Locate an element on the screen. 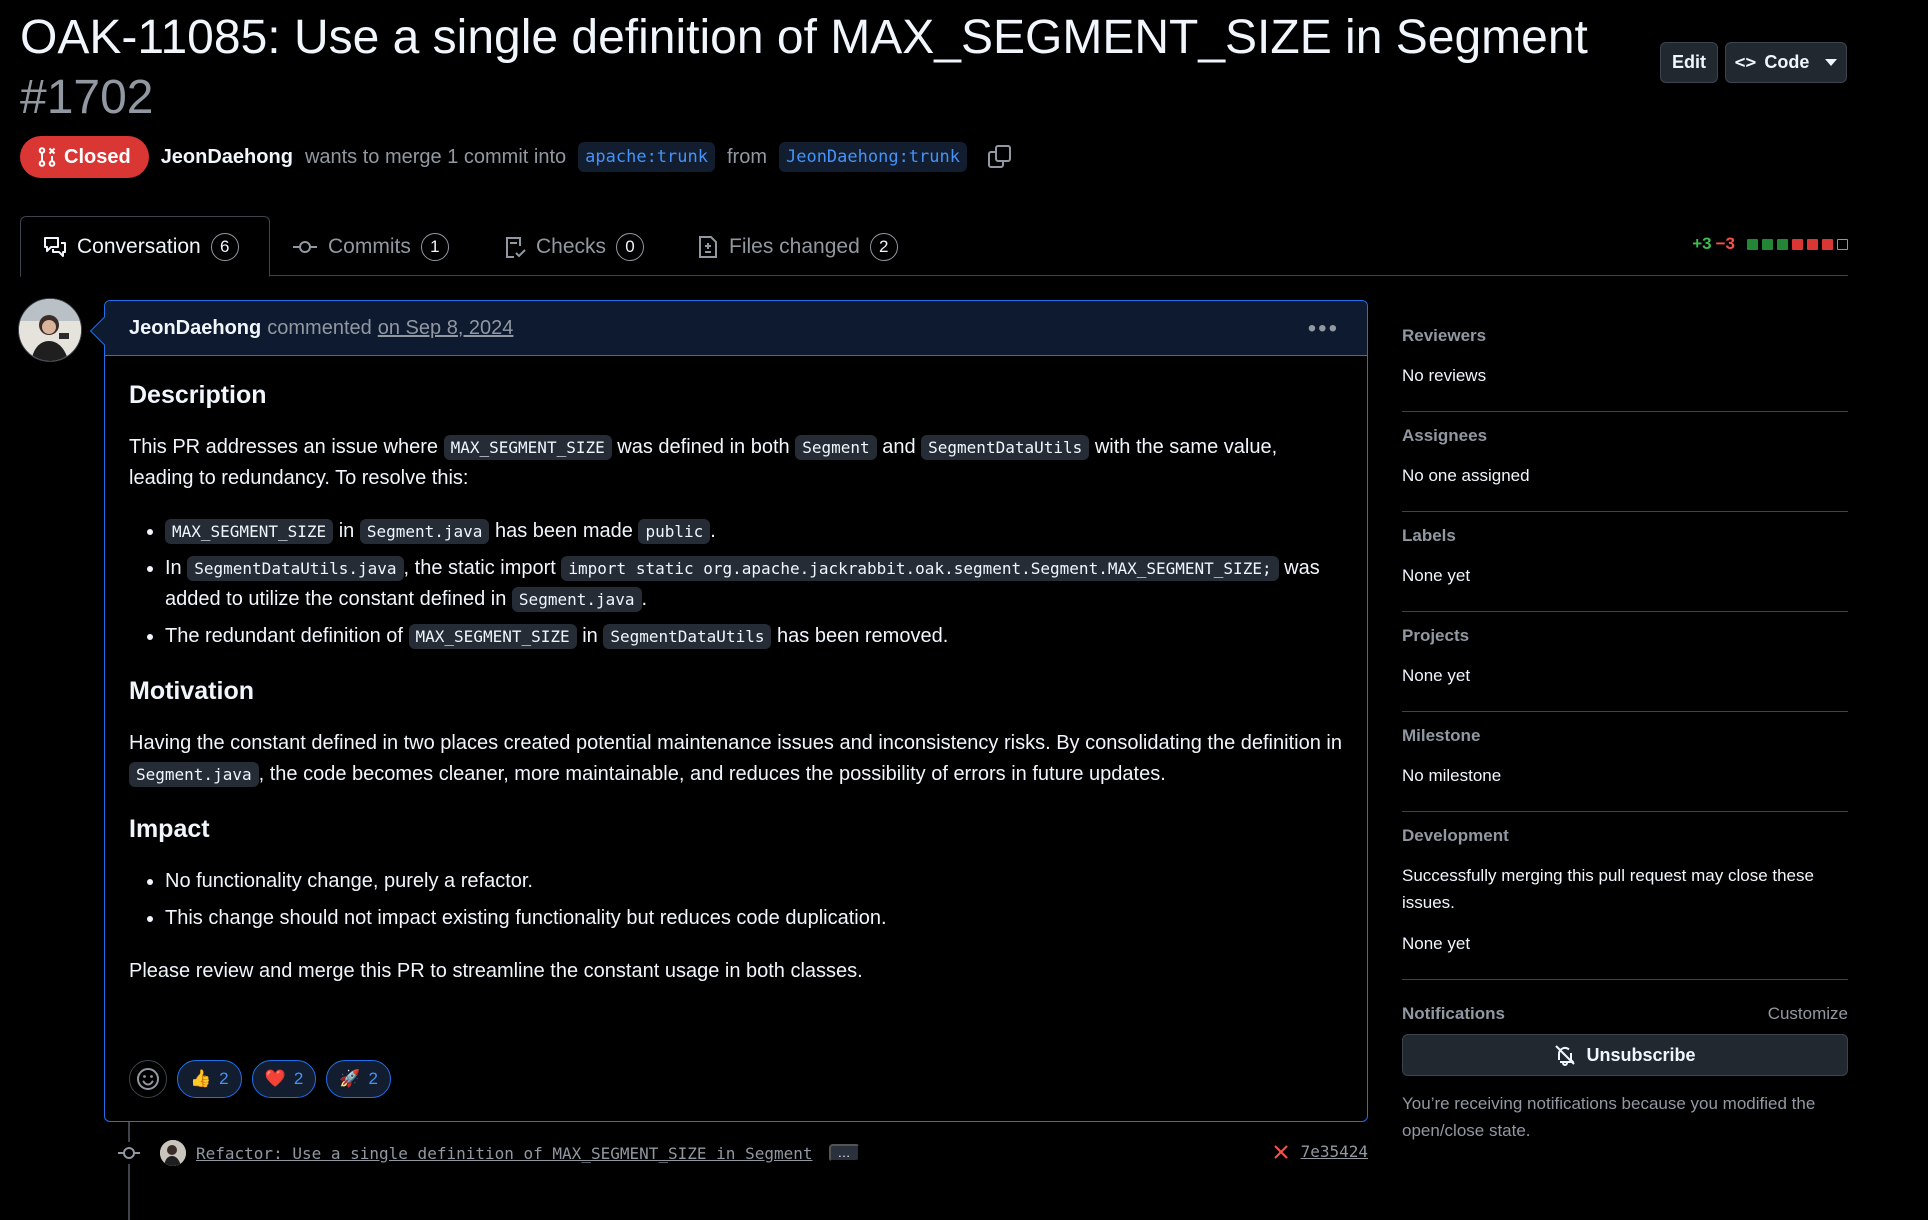  diffstat: +3 −3 is located at coordinates (1770, 244).